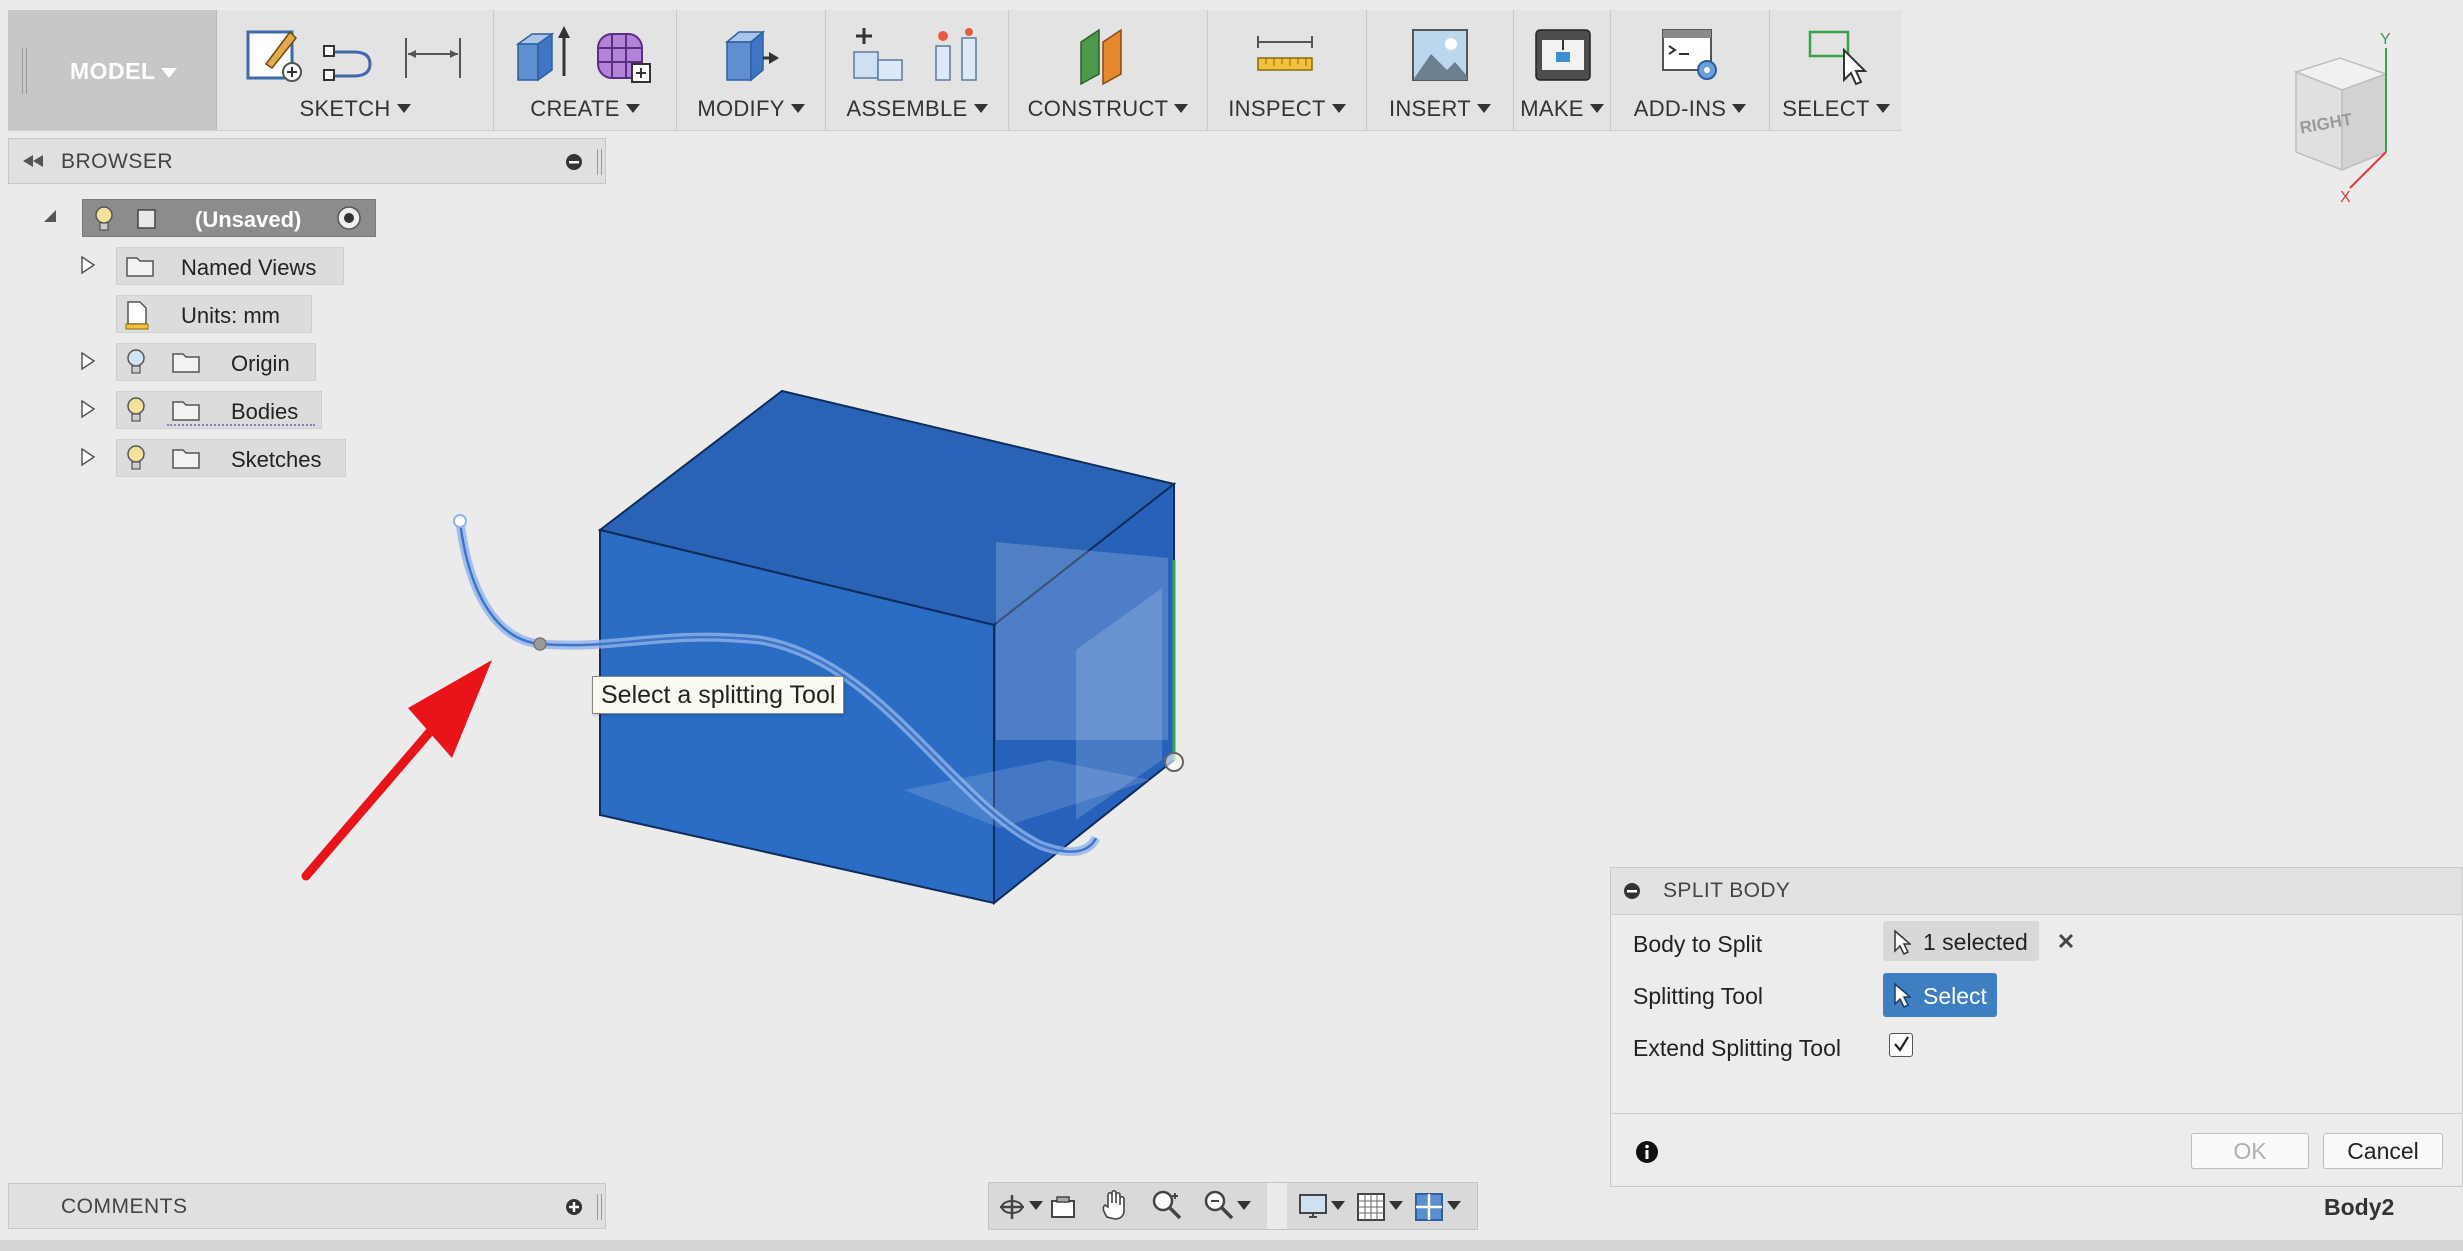  I want to click on sketch-group: SKETCH, so click(355, 70).